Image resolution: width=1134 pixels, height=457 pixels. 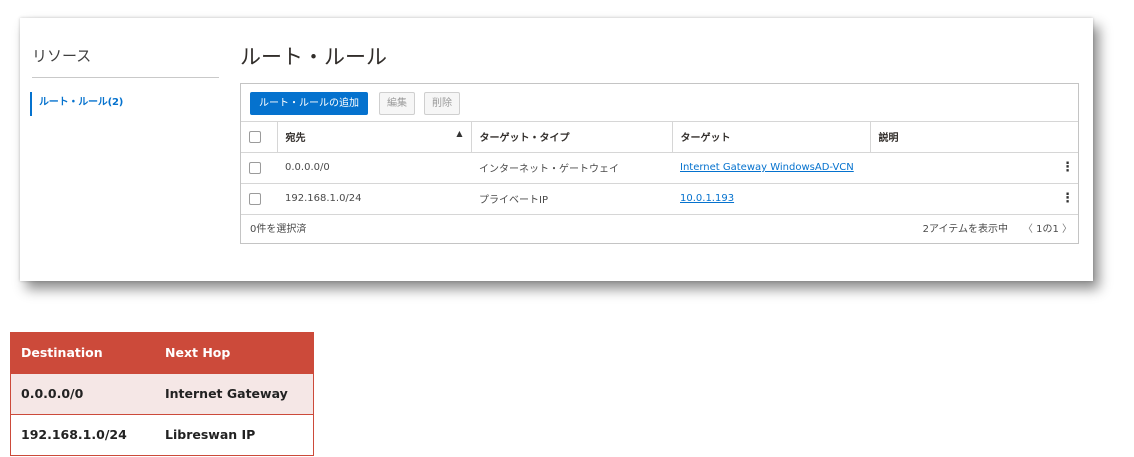 What do you see at coordinates (459, 133) in the screenshot?
I see `sort-ascending-icon: ▲` at bounding box center [459, 133].